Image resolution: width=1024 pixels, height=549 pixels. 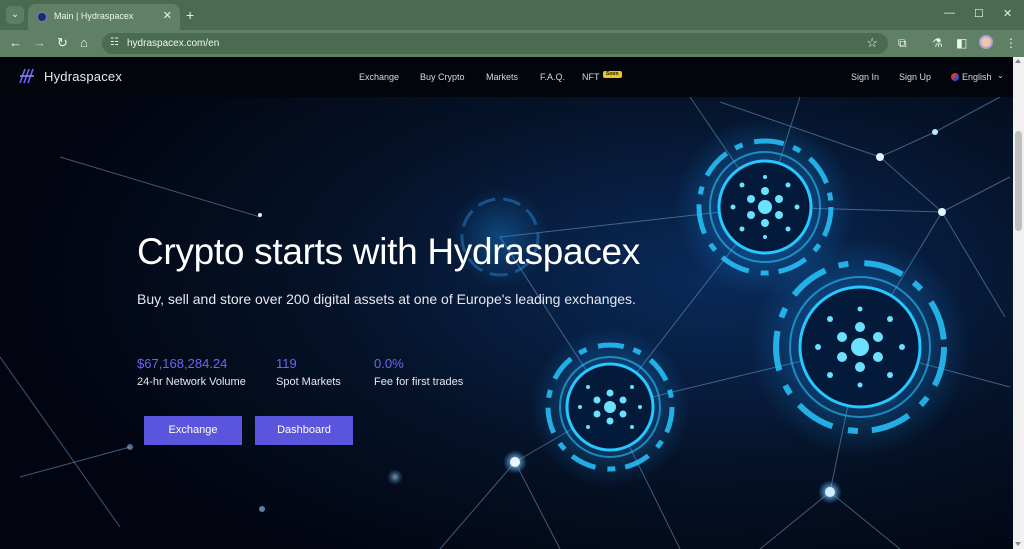 What do you see at coordinates (389, 363) in the screenshot?
I see `stat-fee-value: 0.0%` at bounding box center [389, 363].